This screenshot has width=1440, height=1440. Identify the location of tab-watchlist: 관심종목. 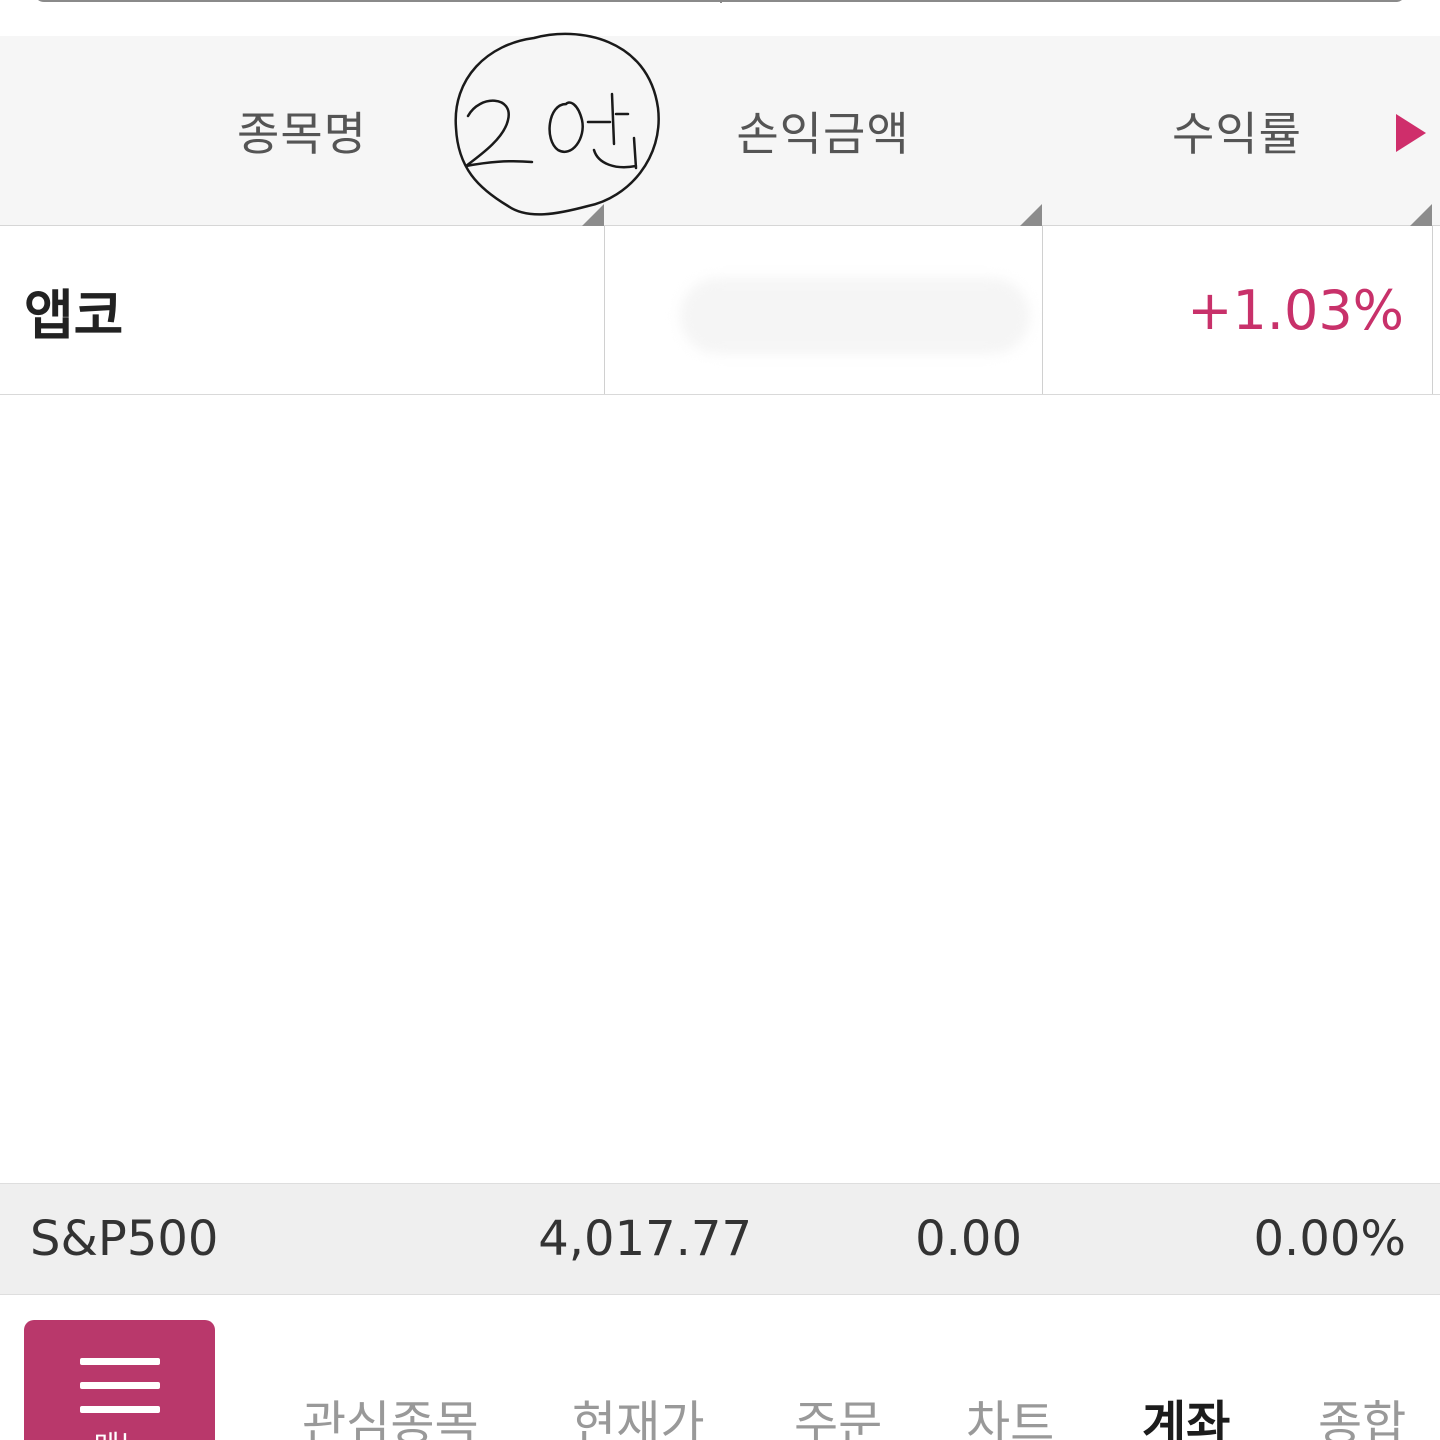
(390, 1412).